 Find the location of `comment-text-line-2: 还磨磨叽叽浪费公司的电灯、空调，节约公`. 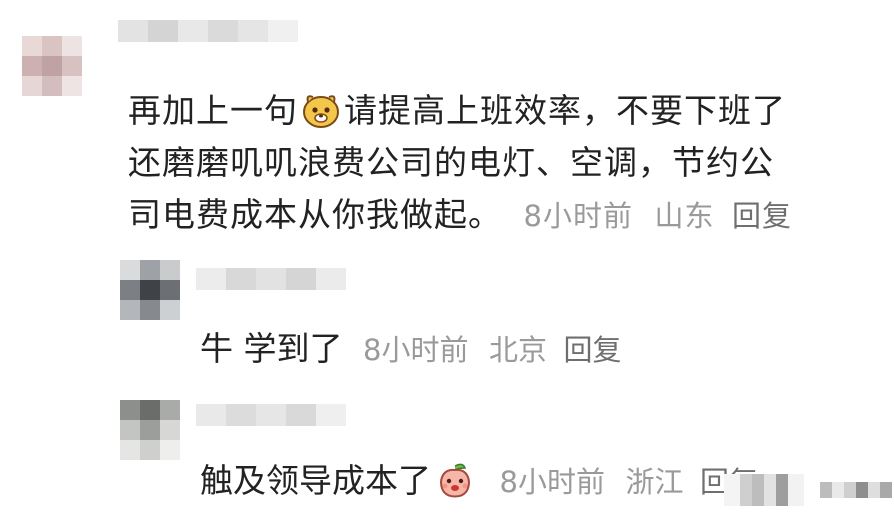

comment-text-line-2: 还磨磨叽叽浪费公司的电灯、空调，节约公 is located at coordinates (451, 160).